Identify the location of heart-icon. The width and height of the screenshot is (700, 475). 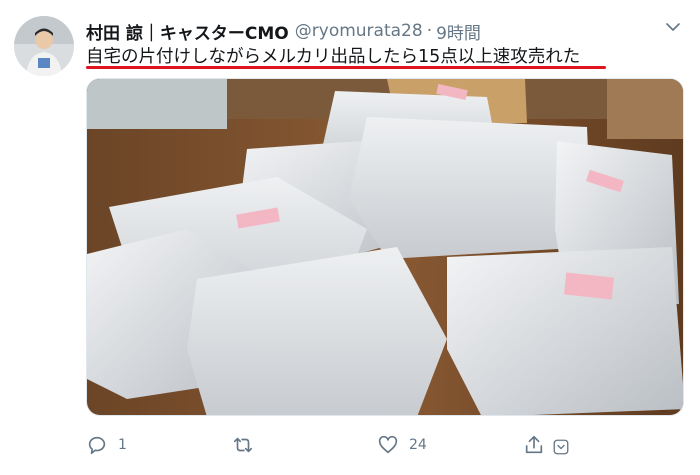
(388, 444).